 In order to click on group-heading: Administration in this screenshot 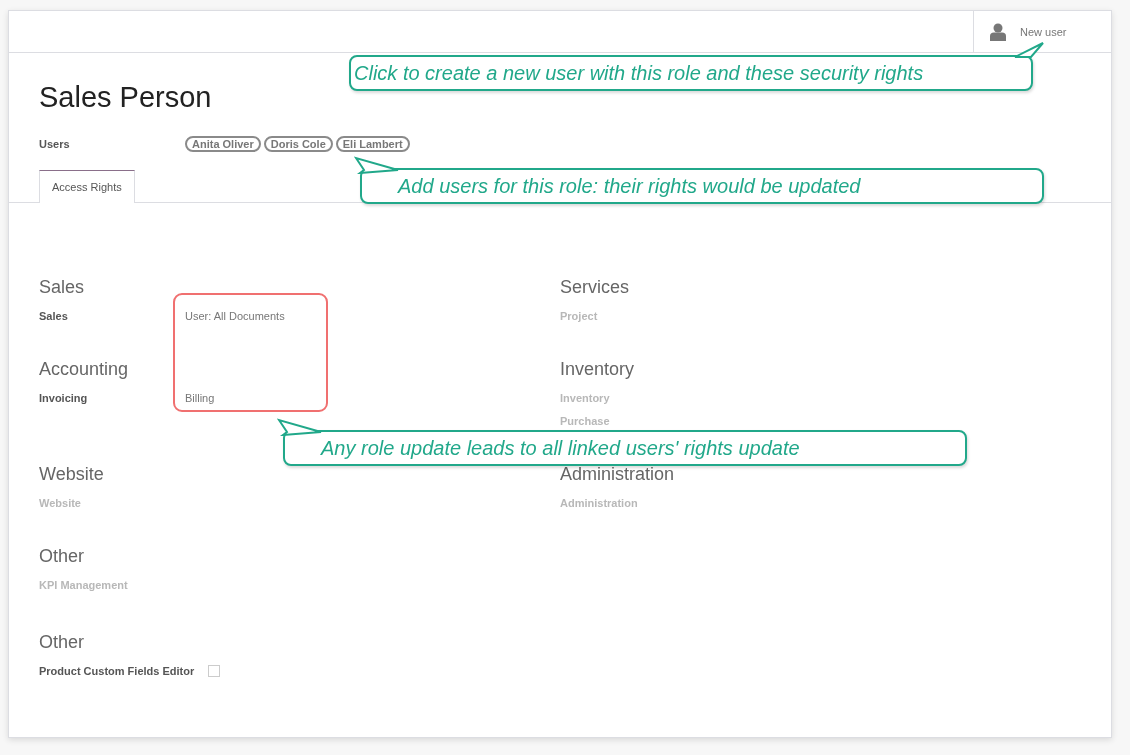, I will do `click(617, 474)`.